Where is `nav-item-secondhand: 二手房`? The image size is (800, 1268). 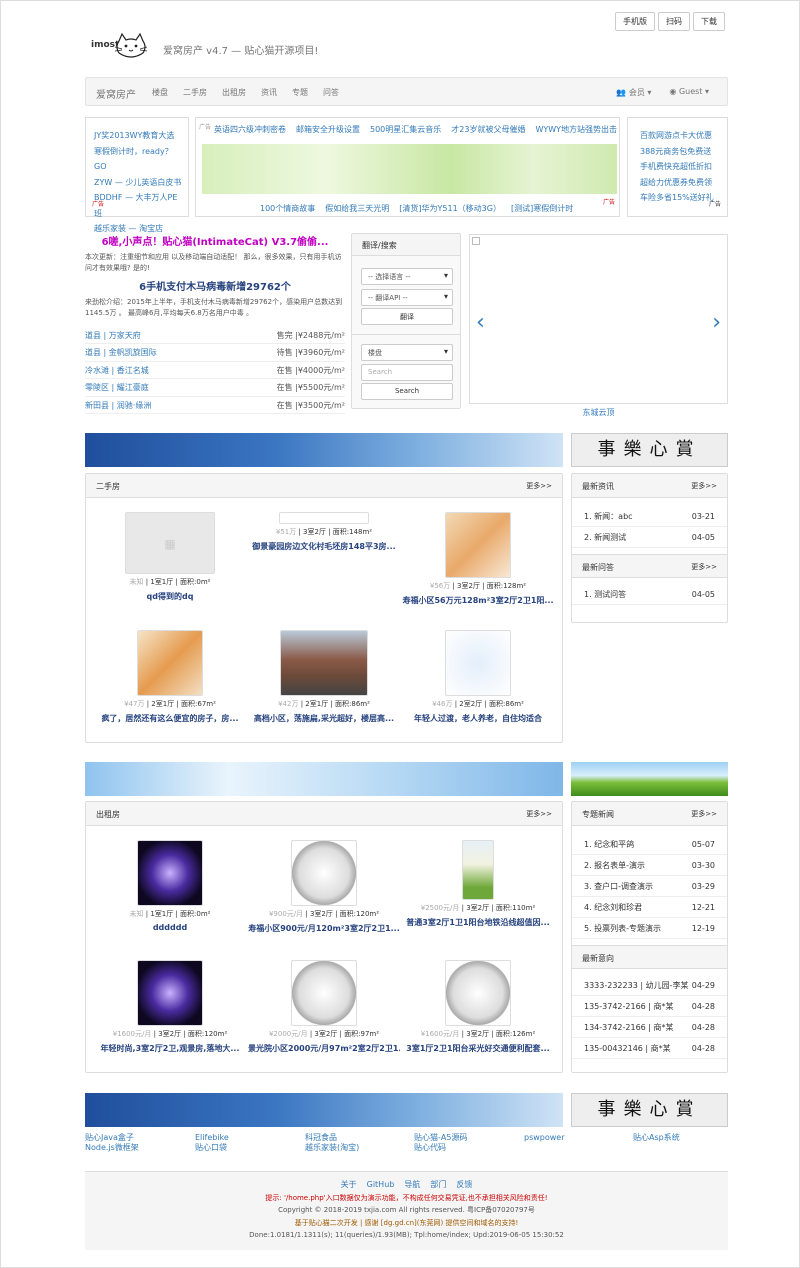 nav-item-secondhand: 二手房 is located at coordinates (195, 92).